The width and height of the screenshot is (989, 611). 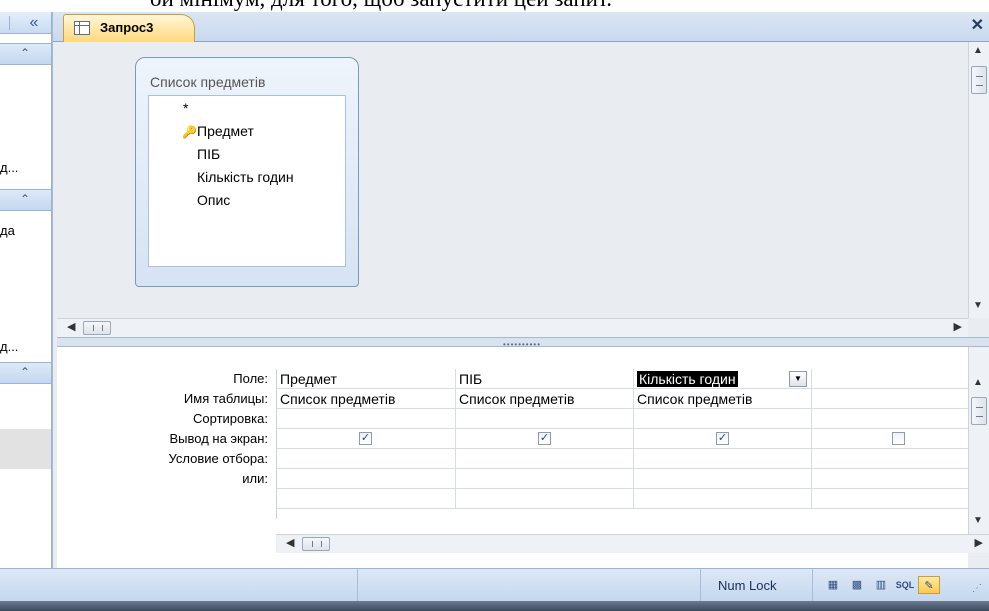 I want to click on field-cell: ПІБ, so click(x=545, y=379).